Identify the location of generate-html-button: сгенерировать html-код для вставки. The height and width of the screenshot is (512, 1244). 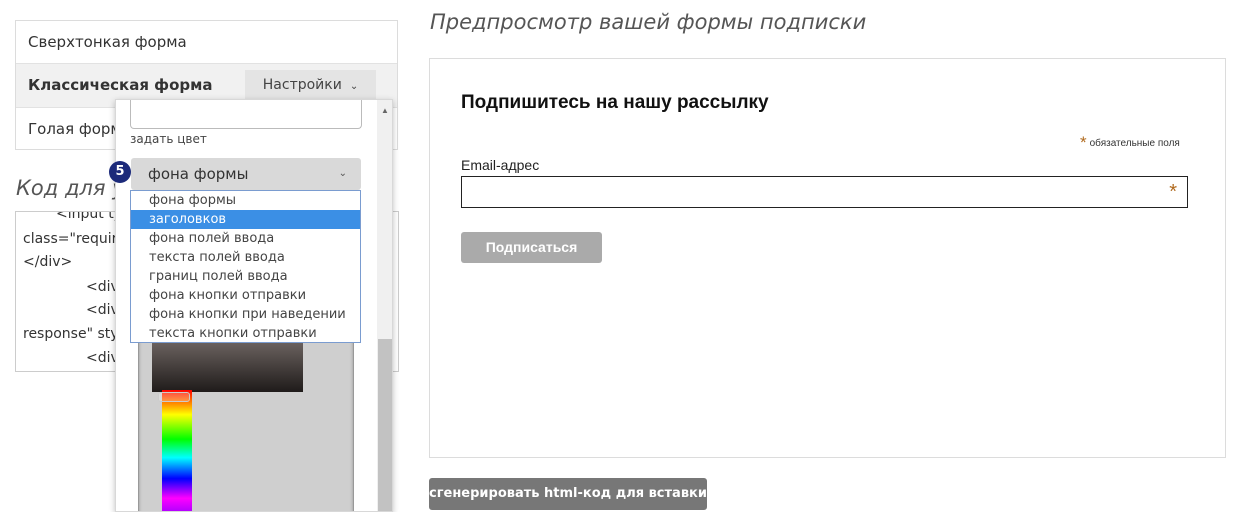
(568, 494).